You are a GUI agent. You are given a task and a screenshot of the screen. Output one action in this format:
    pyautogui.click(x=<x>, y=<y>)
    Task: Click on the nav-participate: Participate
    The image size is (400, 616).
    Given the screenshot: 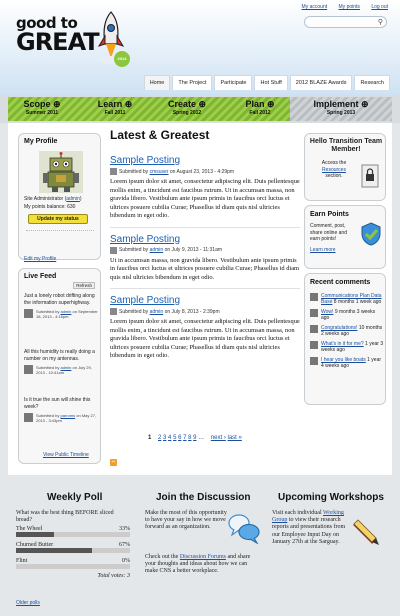 What is the action you would take?
    pyautogui.click(x=233, y=82)
    